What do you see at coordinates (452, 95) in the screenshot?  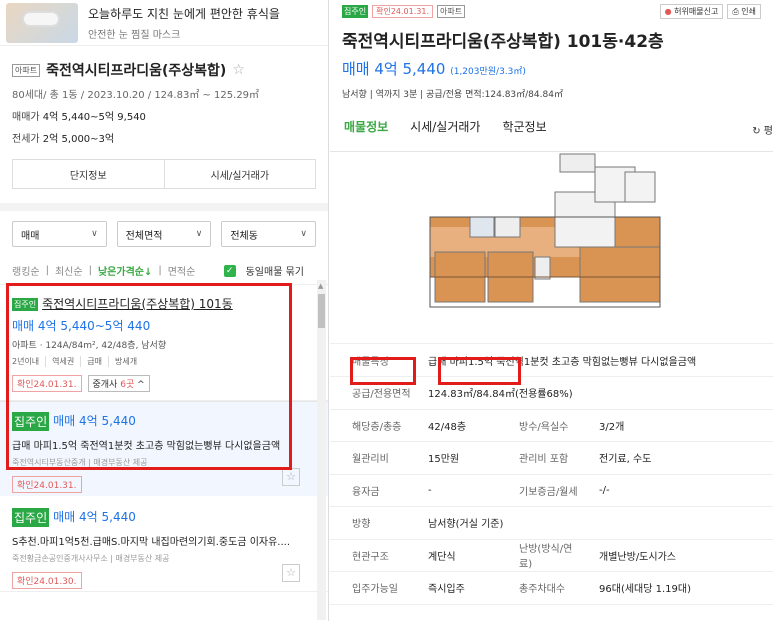 I see `listing-detail-info: 남서향 | 역까지 3분 | 공급/전용 면적:124.83㎡/84.84㎡` at bounding box center [452, 95].